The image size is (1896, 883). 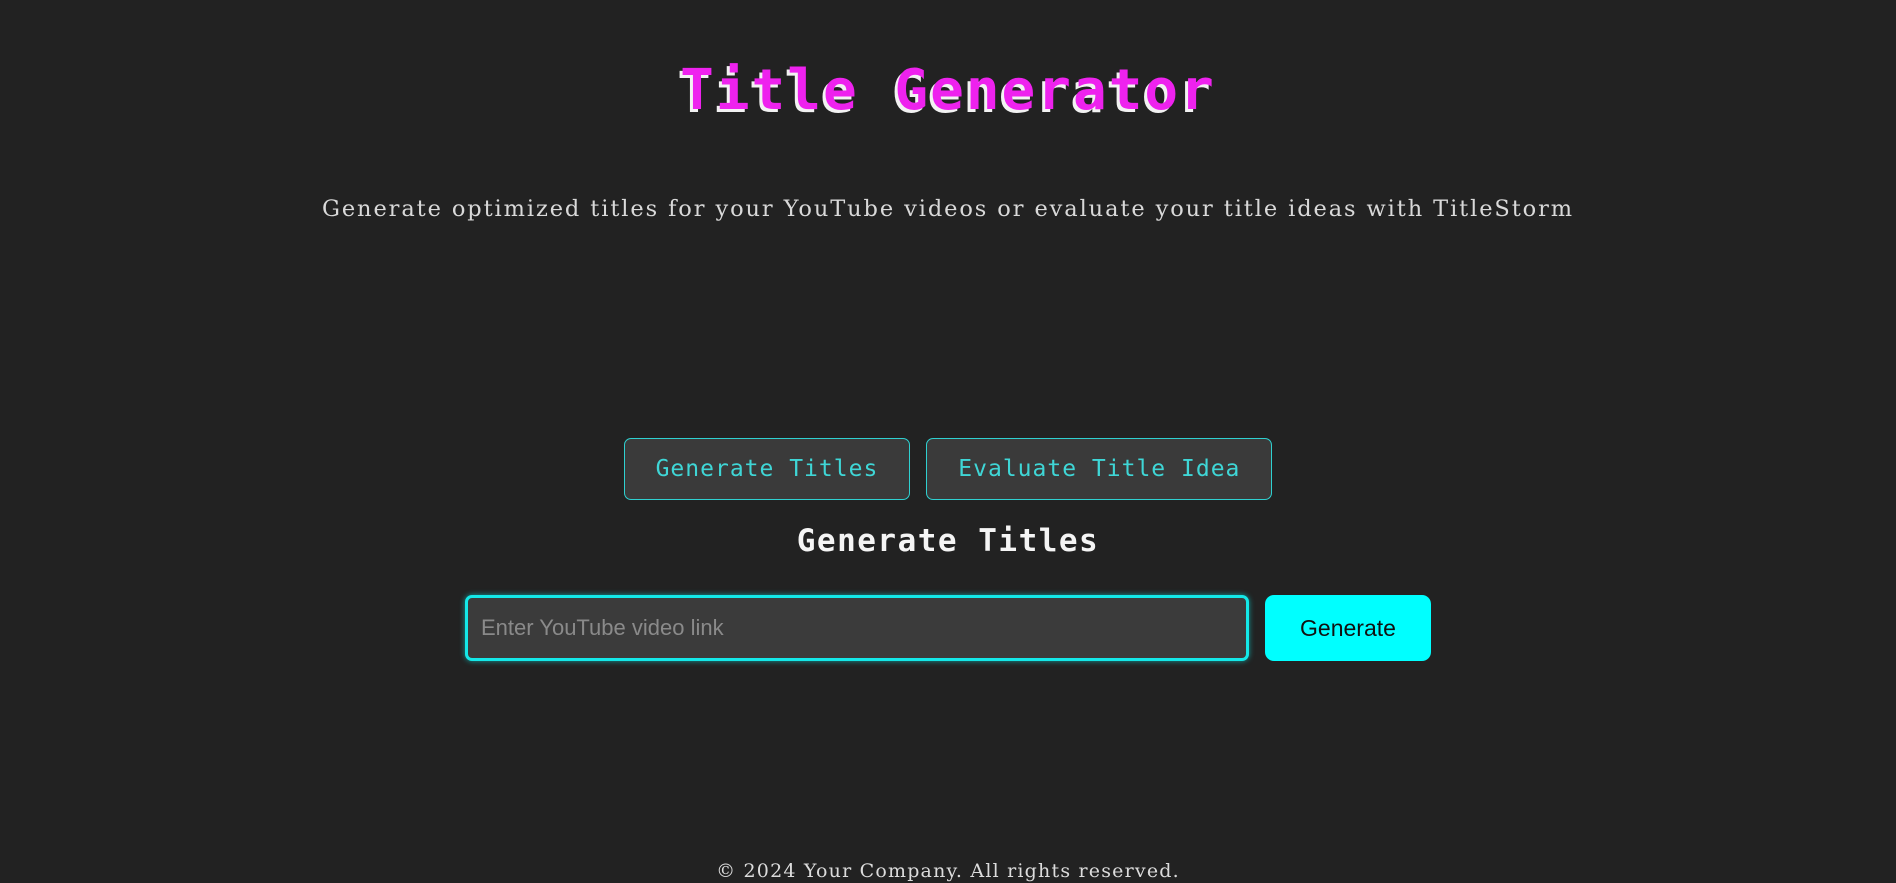 I want to click on tab-generate-titles: Generate Titles, so click(x=767, y=469).